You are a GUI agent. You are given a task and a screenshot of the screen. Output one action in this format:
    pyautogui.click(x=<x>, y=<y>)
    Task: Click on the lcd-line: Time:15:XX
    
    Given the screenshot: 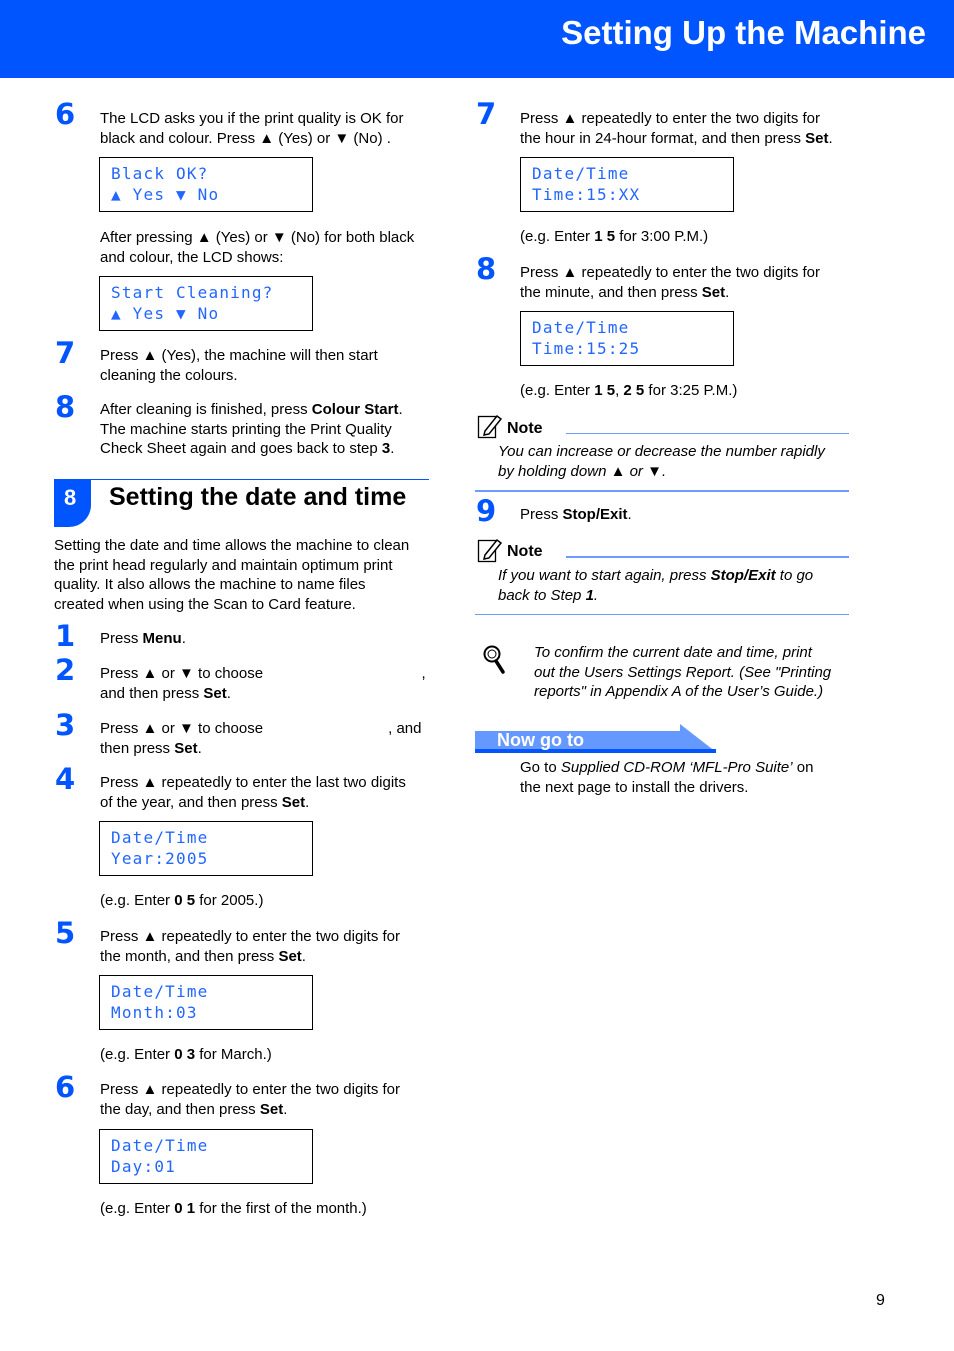 What is the action you would take?
    pyautogui.click(x=586, y=194)
    